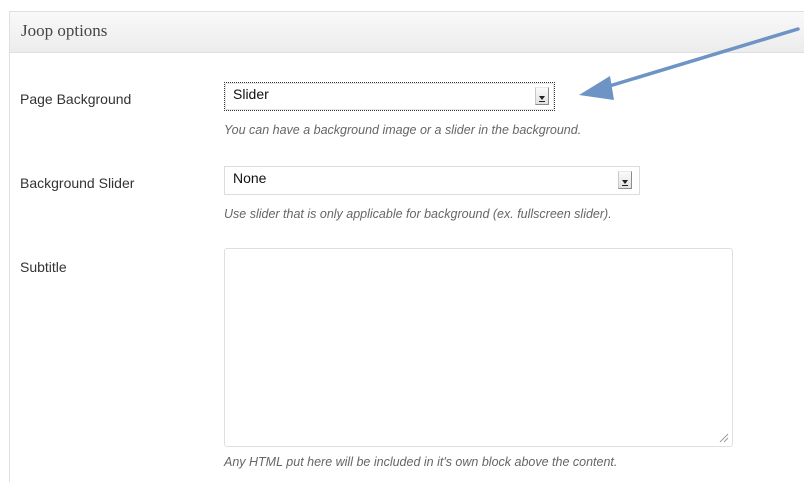 Image resolution: width=804 pixels, height=482 pixels. What do you see at coordinates (723, 437) in the screenshot?
I see `resize-grip-icon` at bounding box center [723, 437].